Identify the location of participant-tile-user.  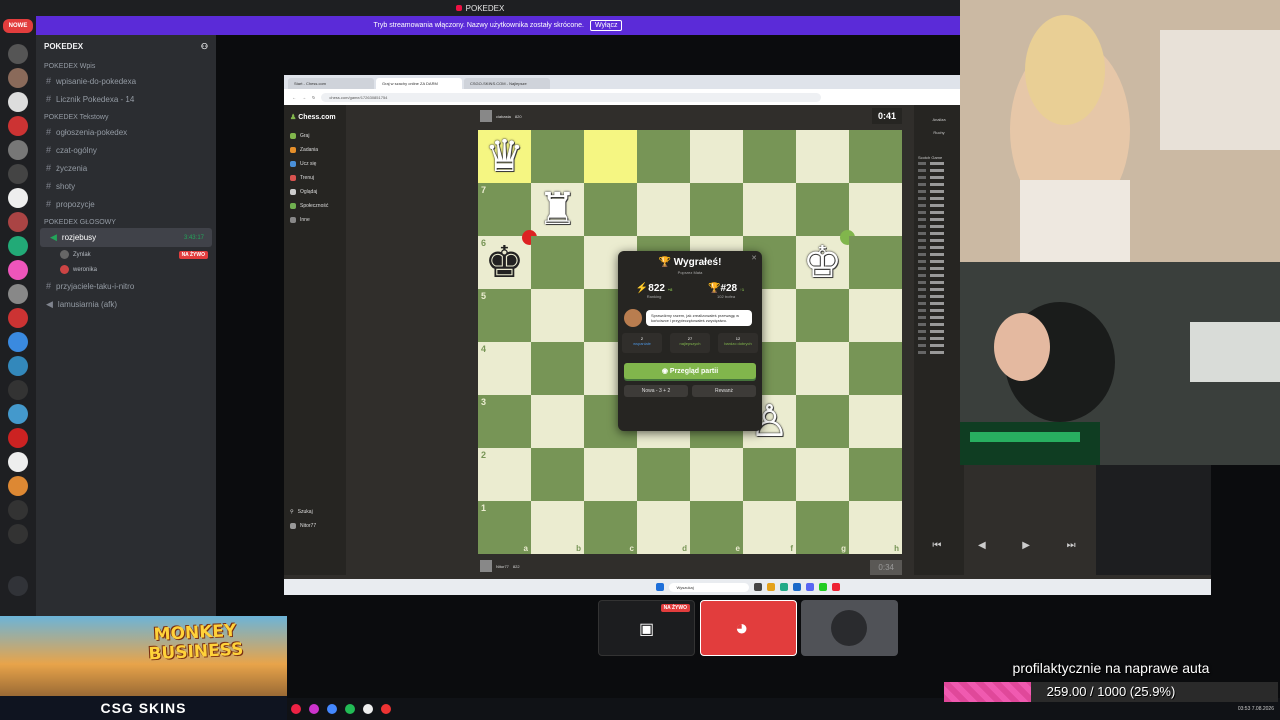
(849, 628).